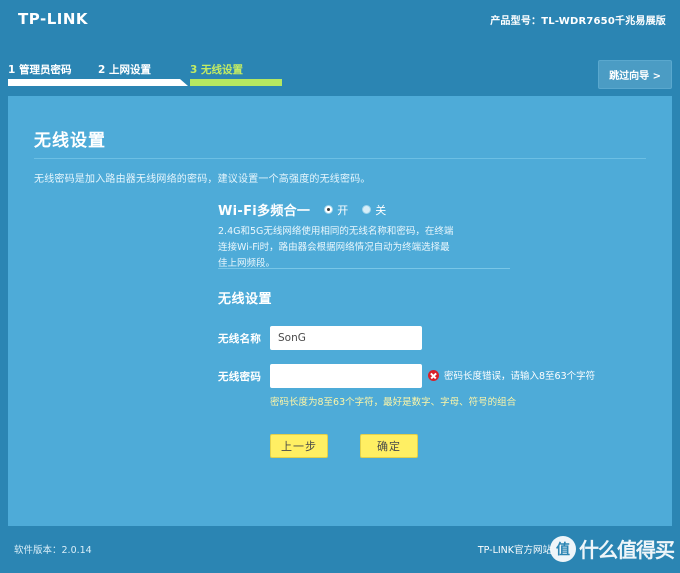  Describe the element at coordinates (393, 402) in the screenshot. I see `password-hint: 密码长度为8至63个字符，最好是数字、字母、符号的组合` at that location.